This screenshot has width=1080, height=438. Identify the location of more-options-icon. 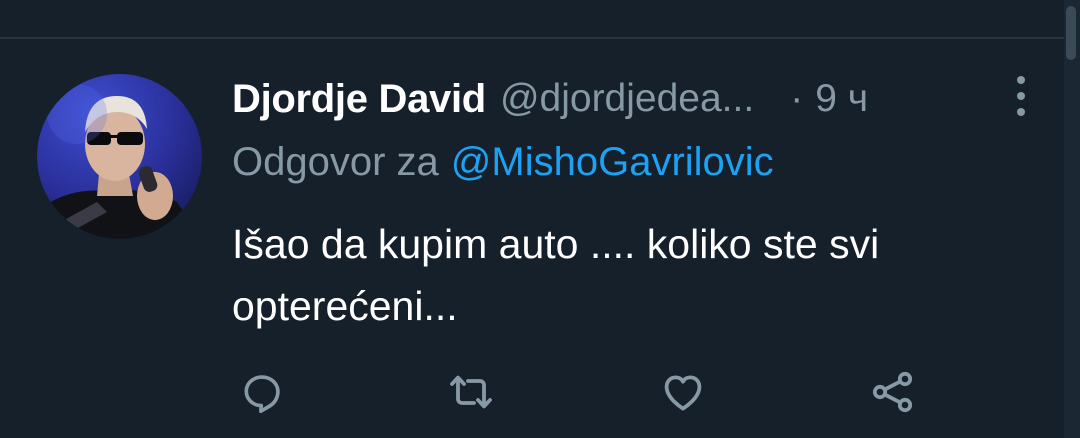
(1021, 96).